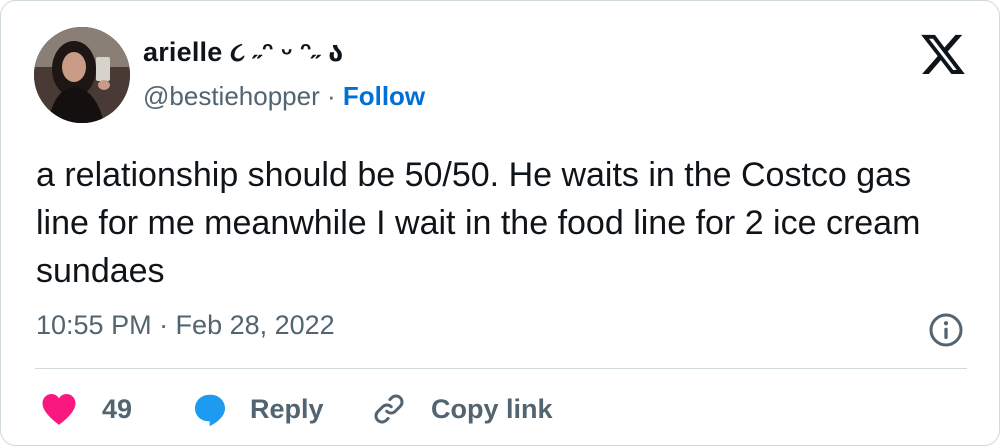 Image resolution: width=1000 pixels, height=446 pixels. I want to click on timestamp: 10:55 PM · Feb 28, 2022, so click(185, 325).